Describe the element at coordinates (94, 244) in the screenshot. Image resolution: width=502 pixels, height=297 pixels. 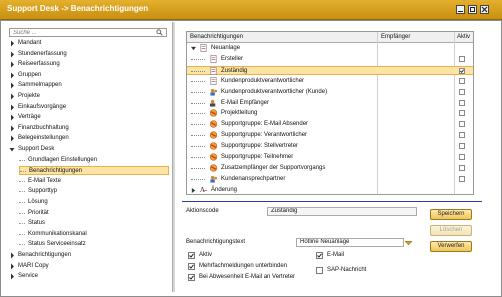
I see `tree-item: Status Serviceeinsatz` at that location.